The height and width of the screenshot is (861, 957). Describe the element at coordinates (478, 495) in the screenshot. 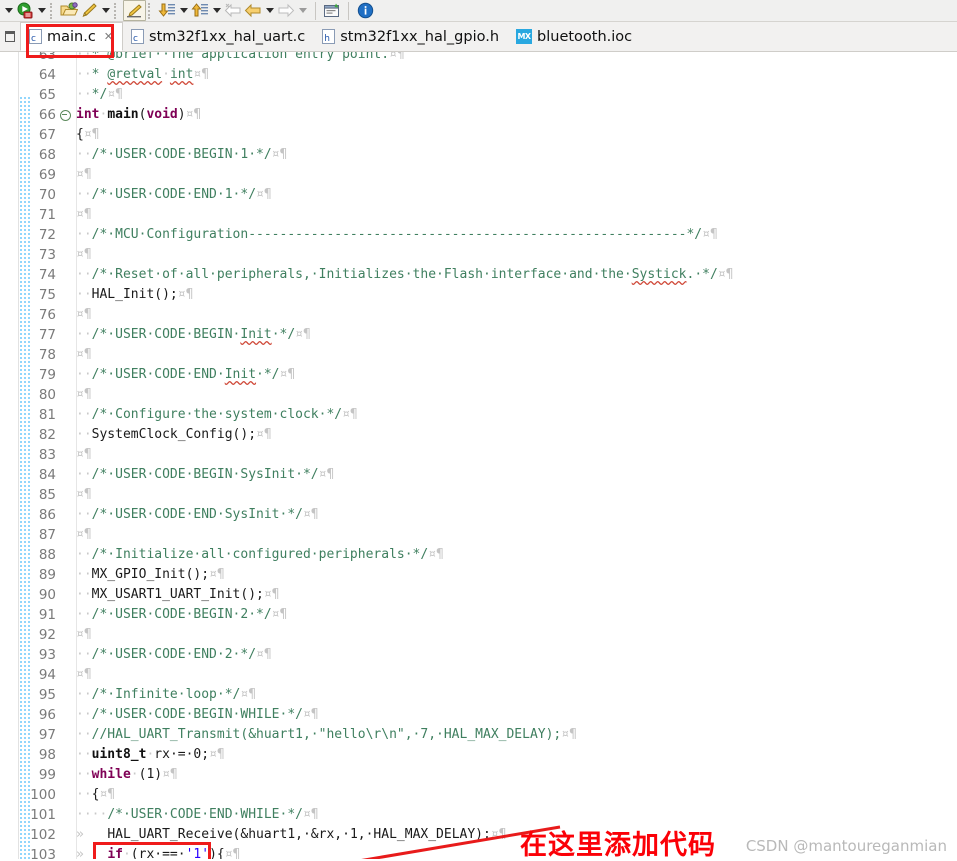

I see `code-line: 85 ¤¶` at that location.